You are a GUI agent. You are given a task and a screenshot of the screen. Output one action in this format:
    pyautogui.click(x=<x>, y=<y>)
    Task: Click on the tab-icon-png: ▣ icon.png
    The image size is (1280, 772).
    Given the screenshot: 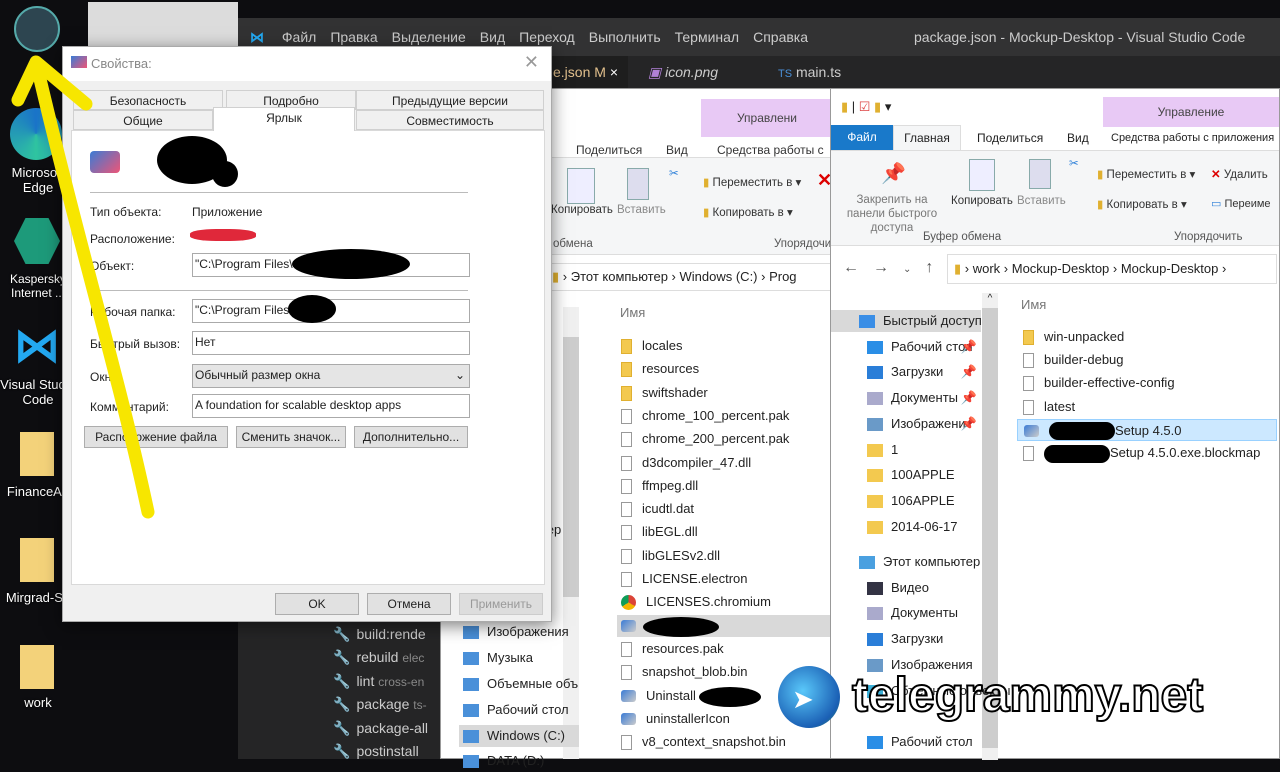 What is the action you would take?
    pyautogui.click(x=683, y=72)
    